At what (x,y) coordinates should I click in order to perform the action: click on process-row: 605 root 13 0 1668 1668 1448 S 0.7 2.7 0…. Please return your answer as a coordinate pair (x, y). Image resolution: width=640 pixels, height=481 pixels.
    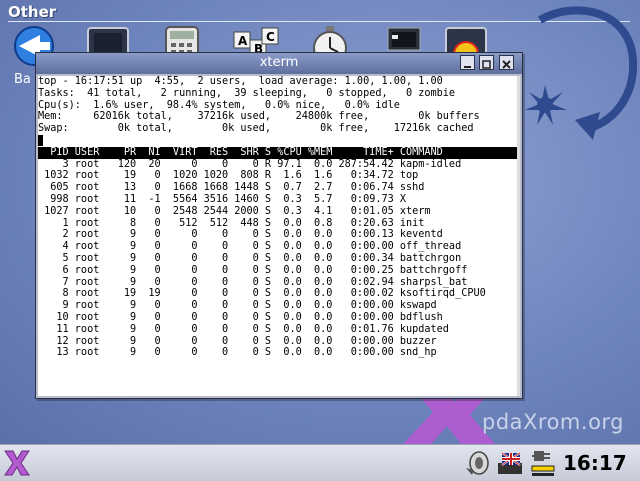
    Looking at the image, I should click on (231, 188).